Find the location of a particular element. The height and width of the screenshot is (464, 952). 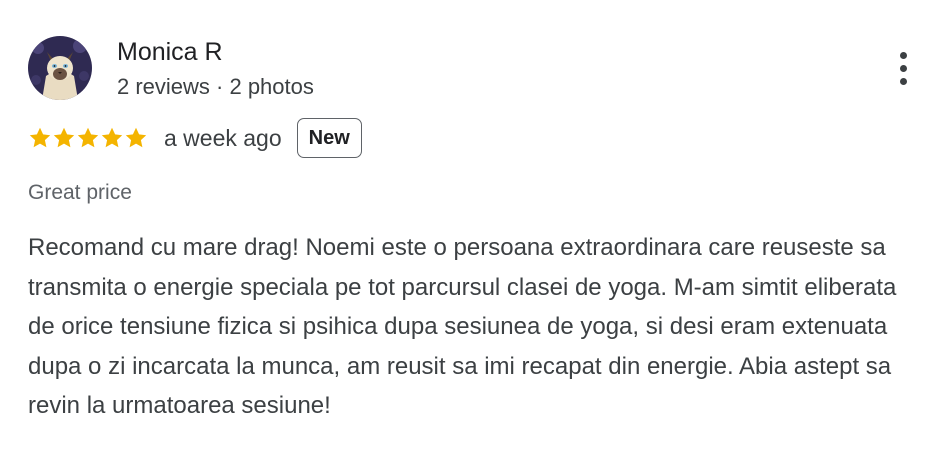

cat-avatar-icon is located at coordinates (60, 68).